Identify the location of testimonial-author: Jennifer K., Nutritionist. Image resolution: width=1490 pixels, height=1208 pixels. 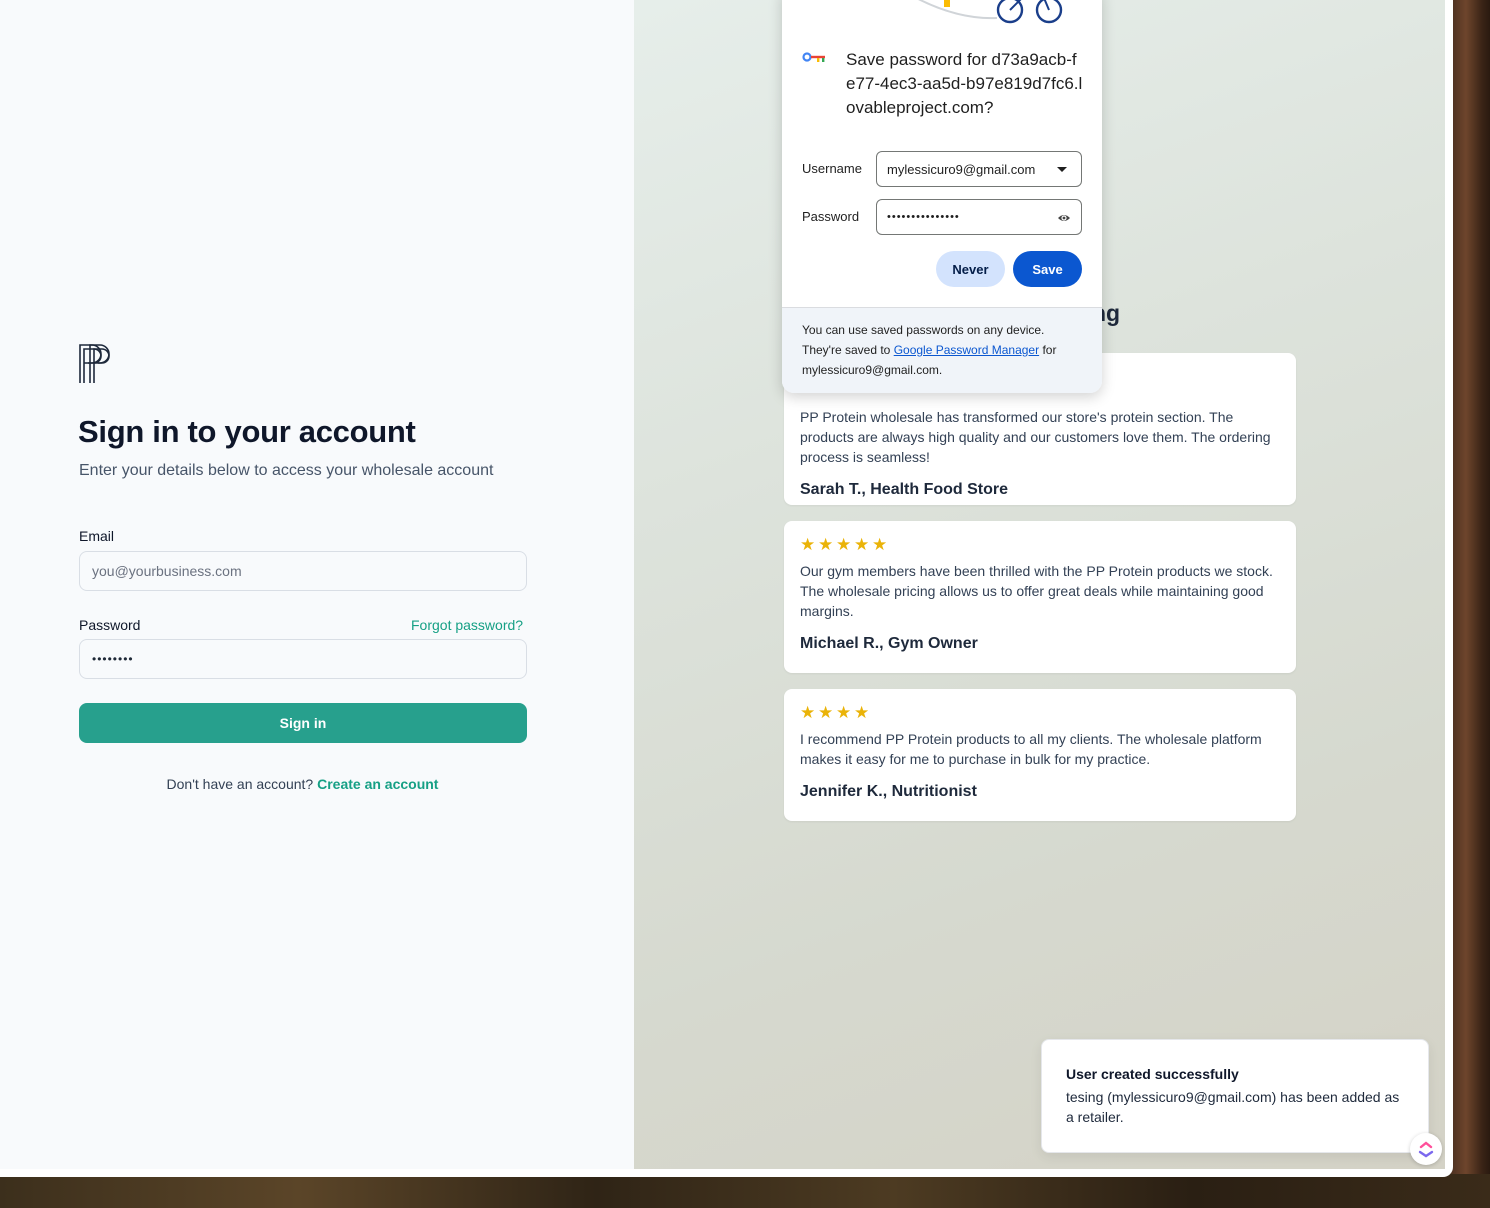
(888, 791).